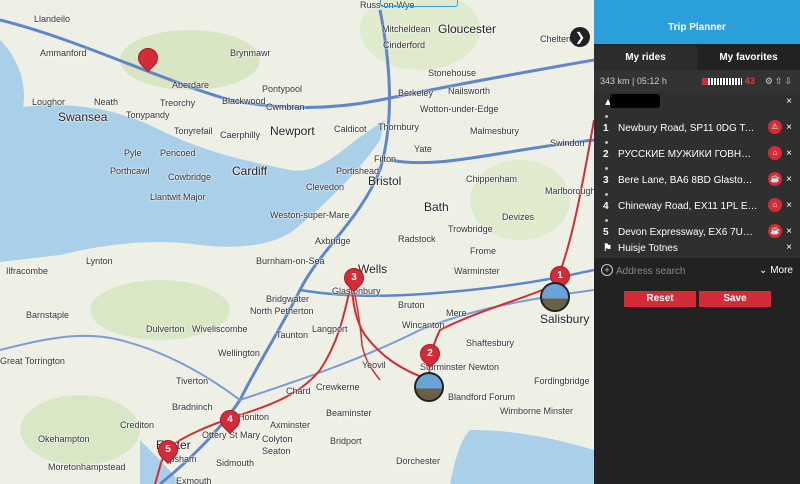 Image resolution: width=800 pixels, height=484 pixels. I want to click on map-label: Crewkerne, so click(338, 387).